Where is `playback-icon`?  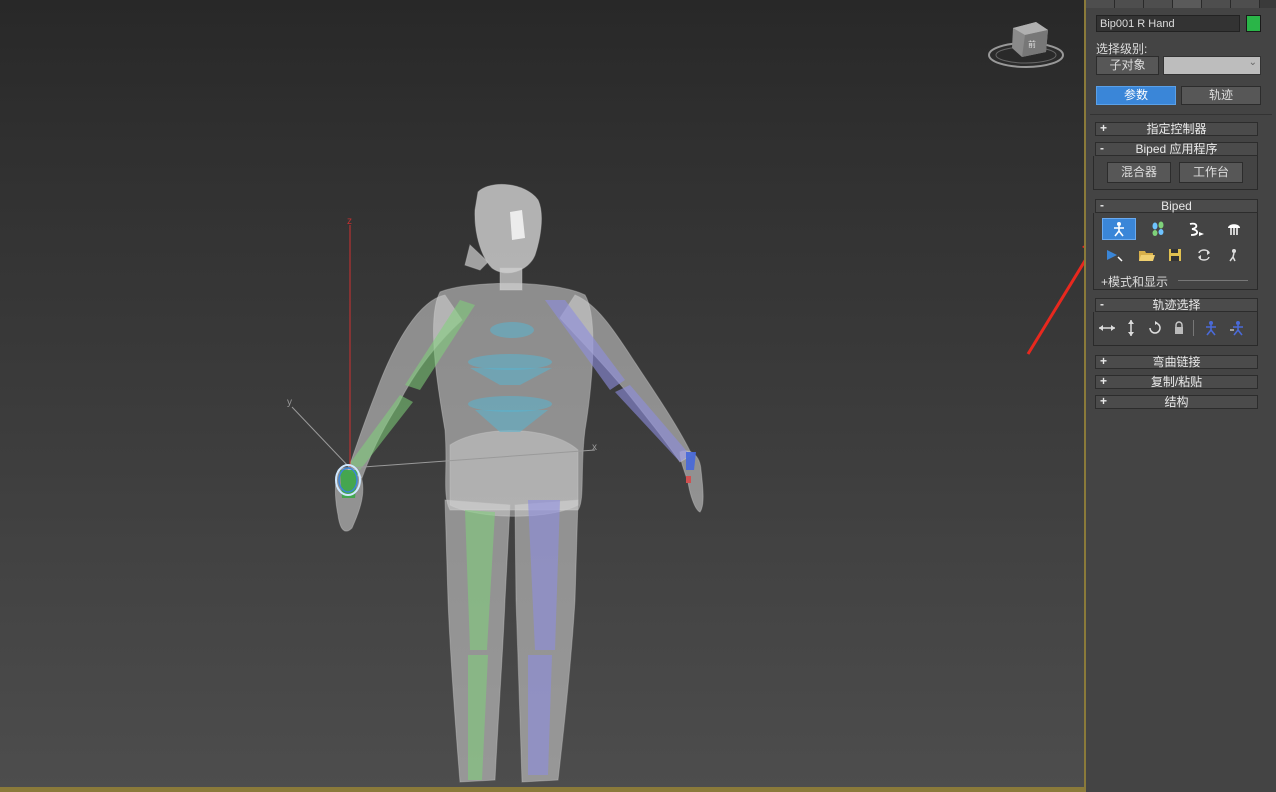
playback-icon is located at coordinates (1115, 255).